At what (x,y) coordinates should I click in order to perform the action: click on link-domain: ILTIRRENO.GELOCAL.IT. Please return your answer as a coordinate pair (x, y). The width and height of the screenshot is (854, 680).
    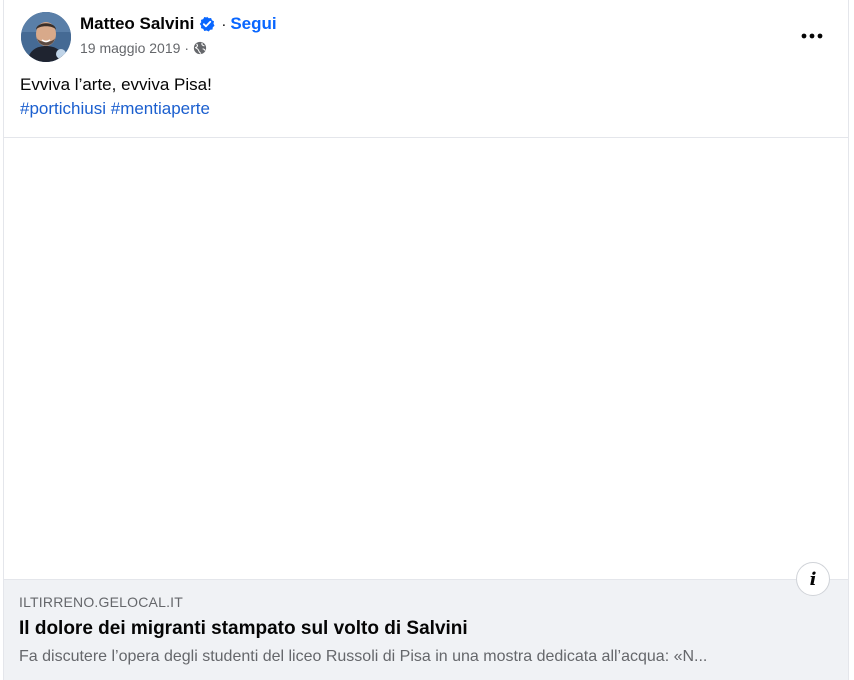
    Looking at the image, I should click on (101, 602).